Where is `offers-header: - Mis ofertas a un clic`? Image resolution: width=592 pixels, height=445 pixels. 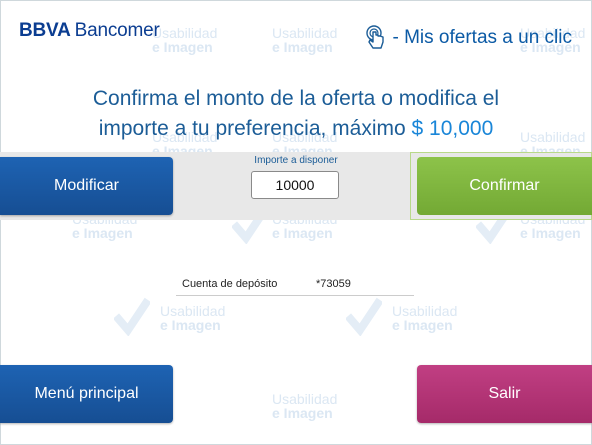 offers-header: - Mis ofertas a un clic is located at coordinates (468, 38).